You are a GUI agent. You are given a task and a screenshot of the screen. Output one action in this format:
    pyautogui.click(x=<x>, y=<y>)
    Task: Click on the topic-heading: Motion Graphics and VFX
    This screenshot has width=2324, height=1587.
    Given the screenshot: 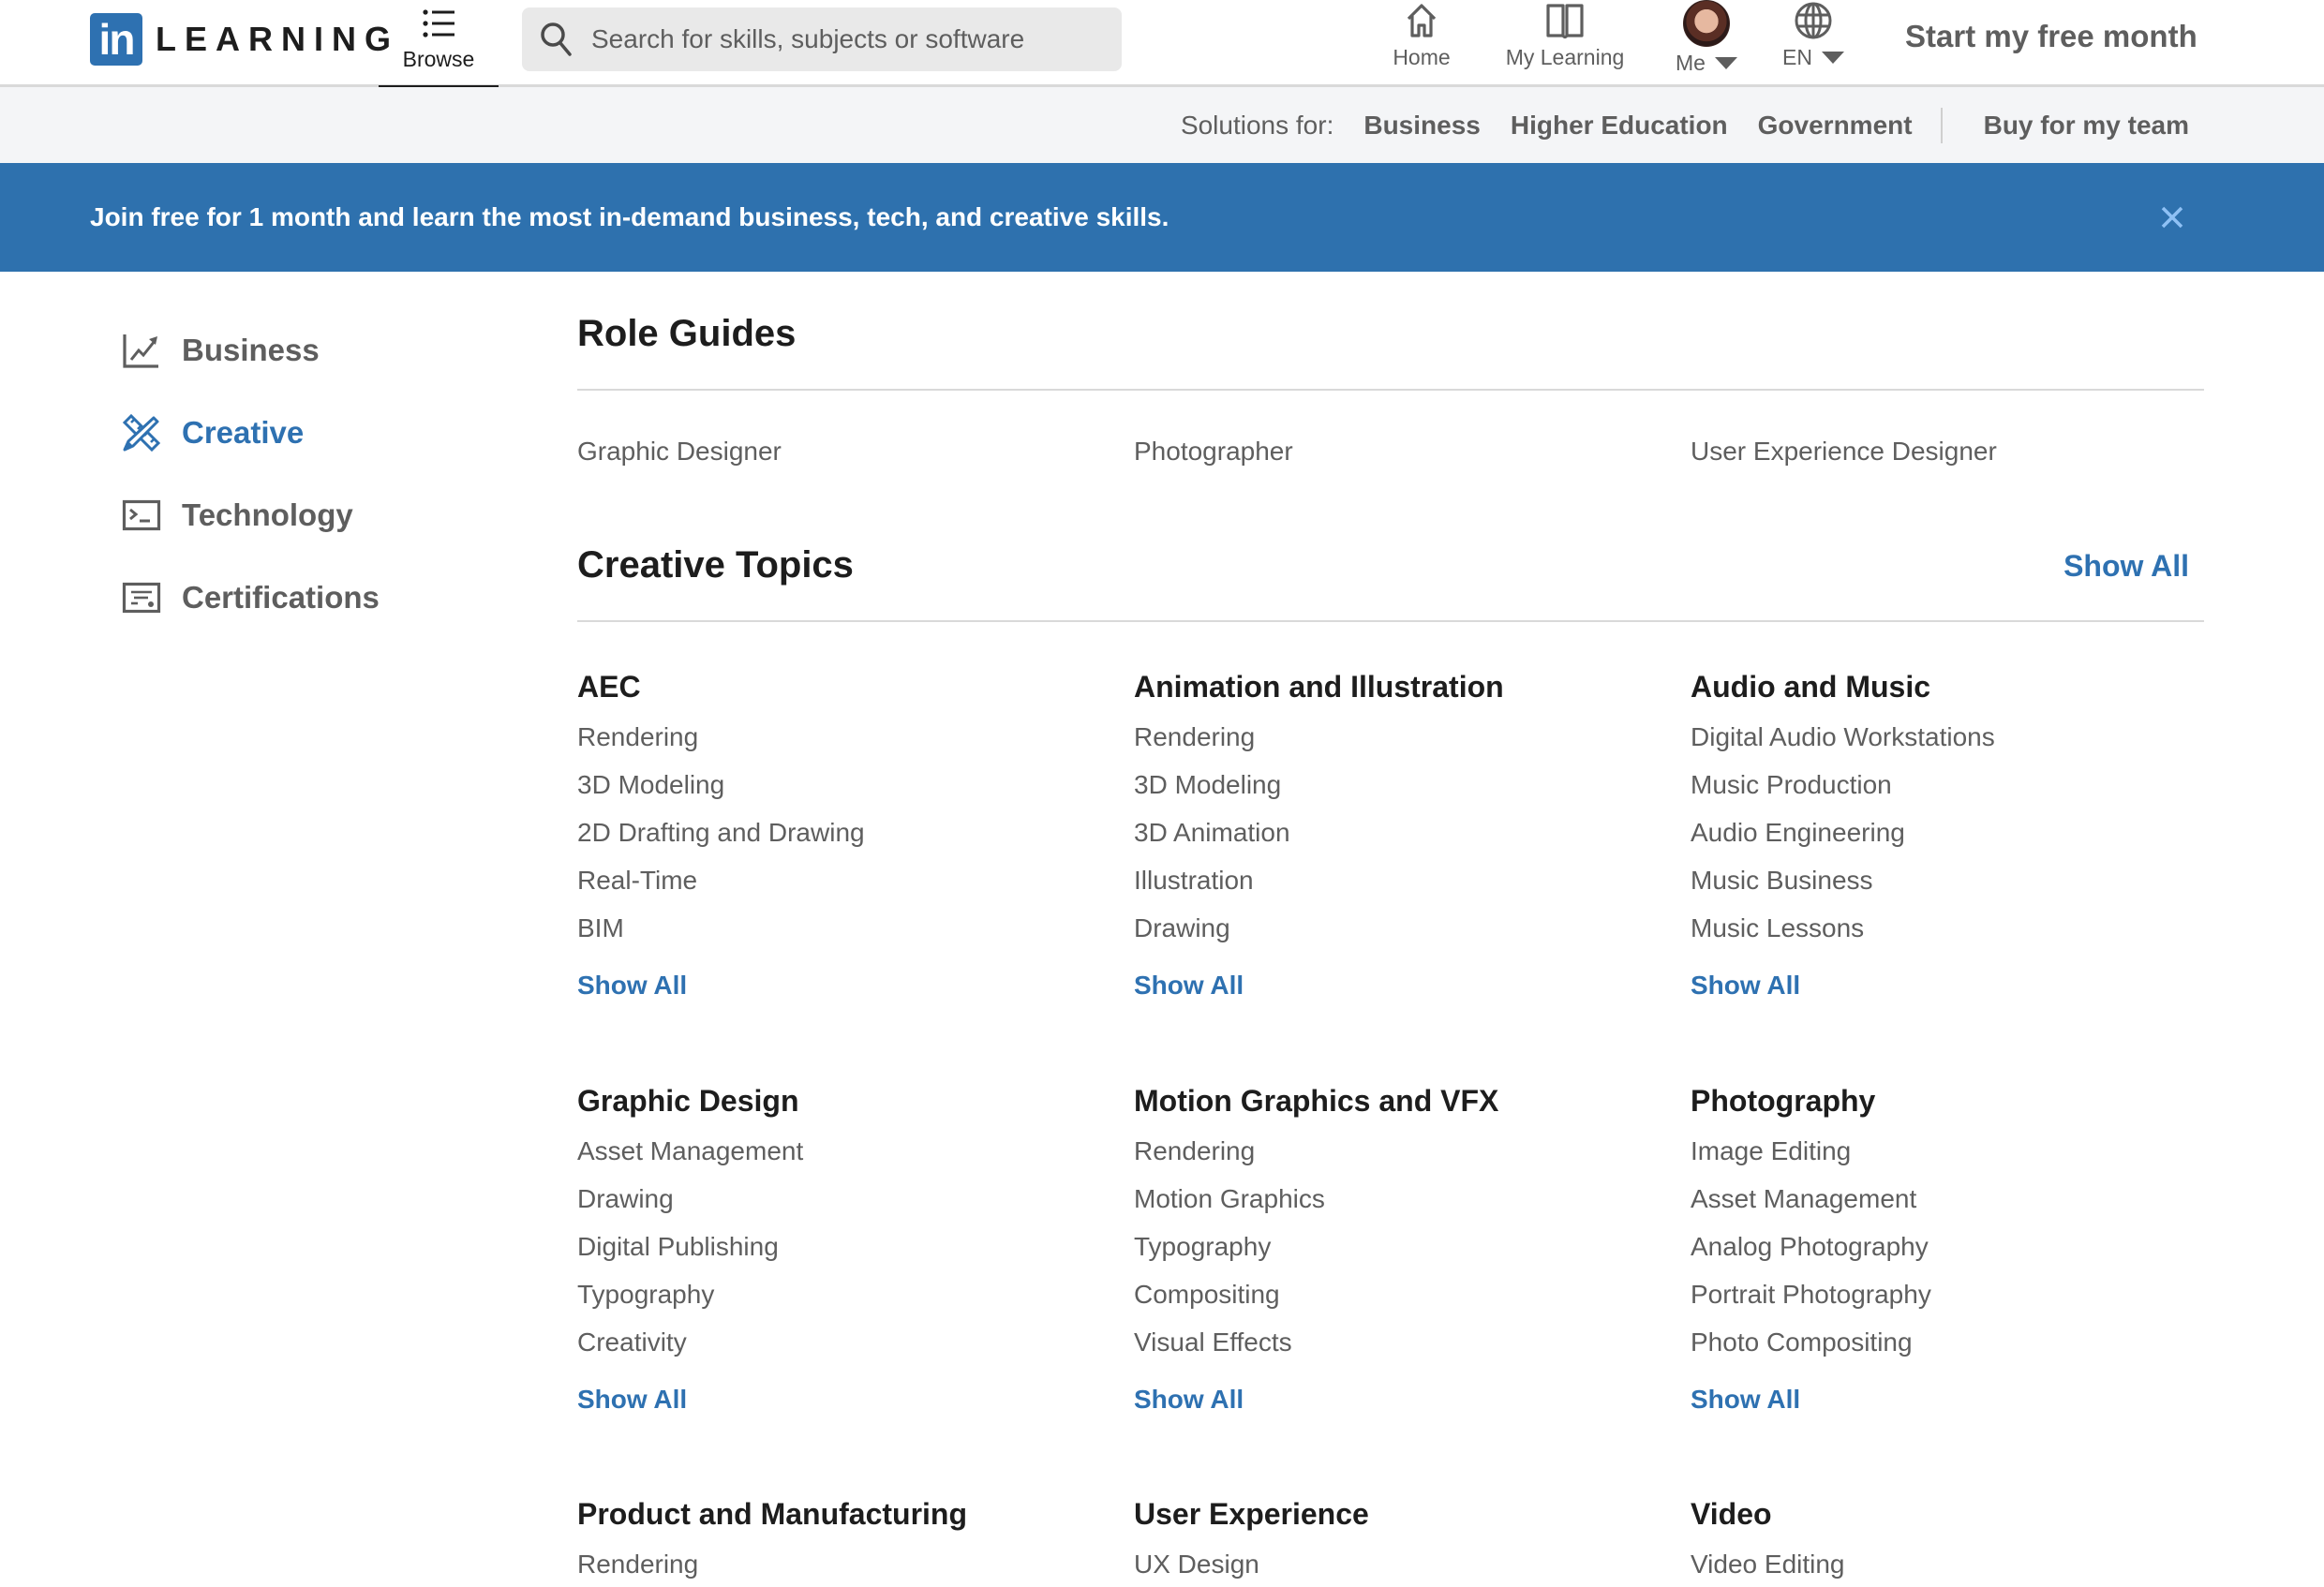 What is the action you would take?
    pyautogui.click(x=1396, y=1101)
    